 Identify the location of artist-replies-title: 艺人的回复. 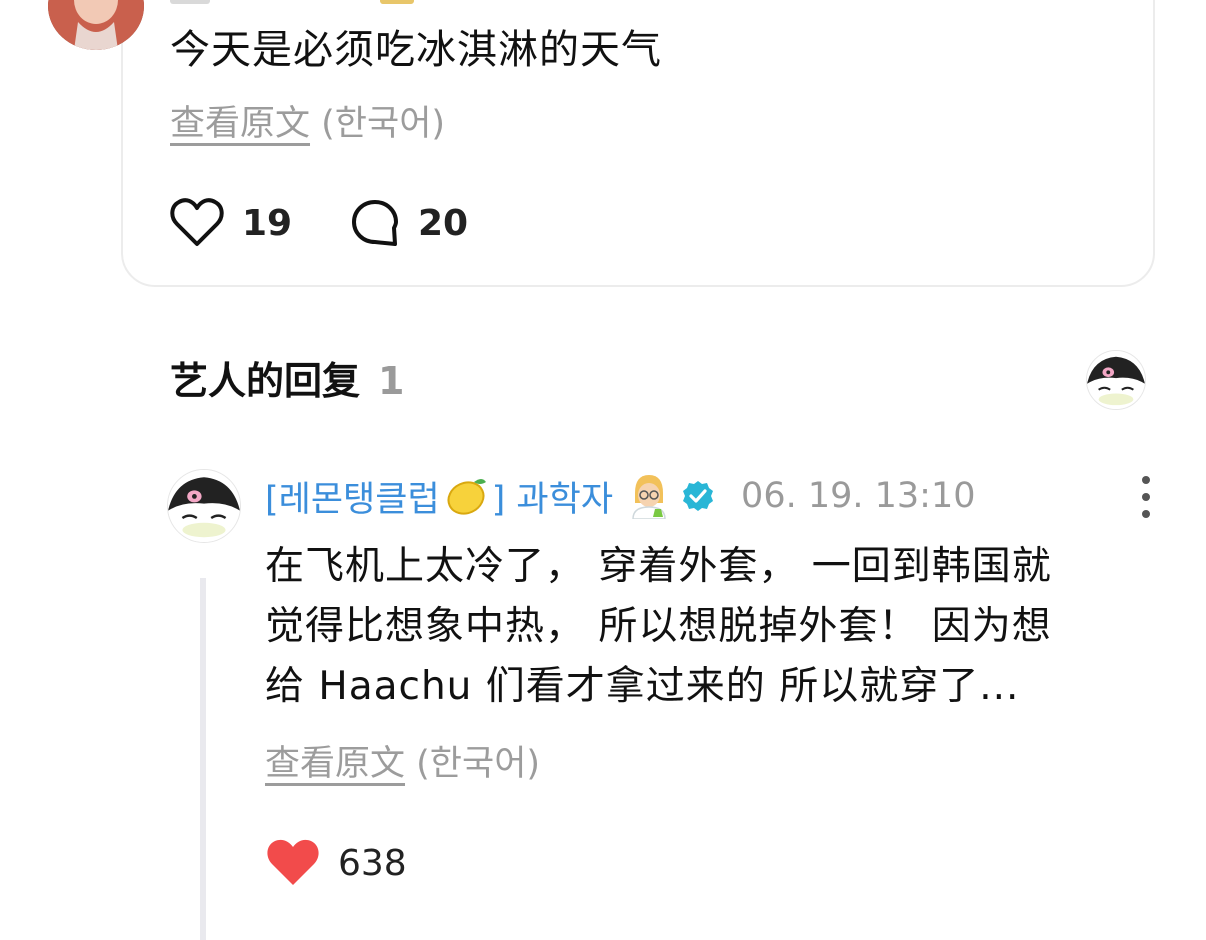
(265, 381).